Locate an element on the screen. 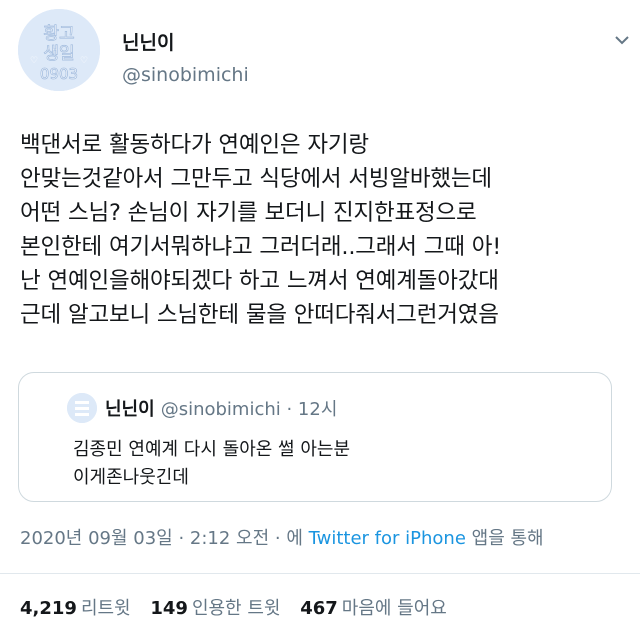 The height and width of the screenshot is (640, 640). like-count-label: 마음에 들어요 is located at coordinates (394, 608).